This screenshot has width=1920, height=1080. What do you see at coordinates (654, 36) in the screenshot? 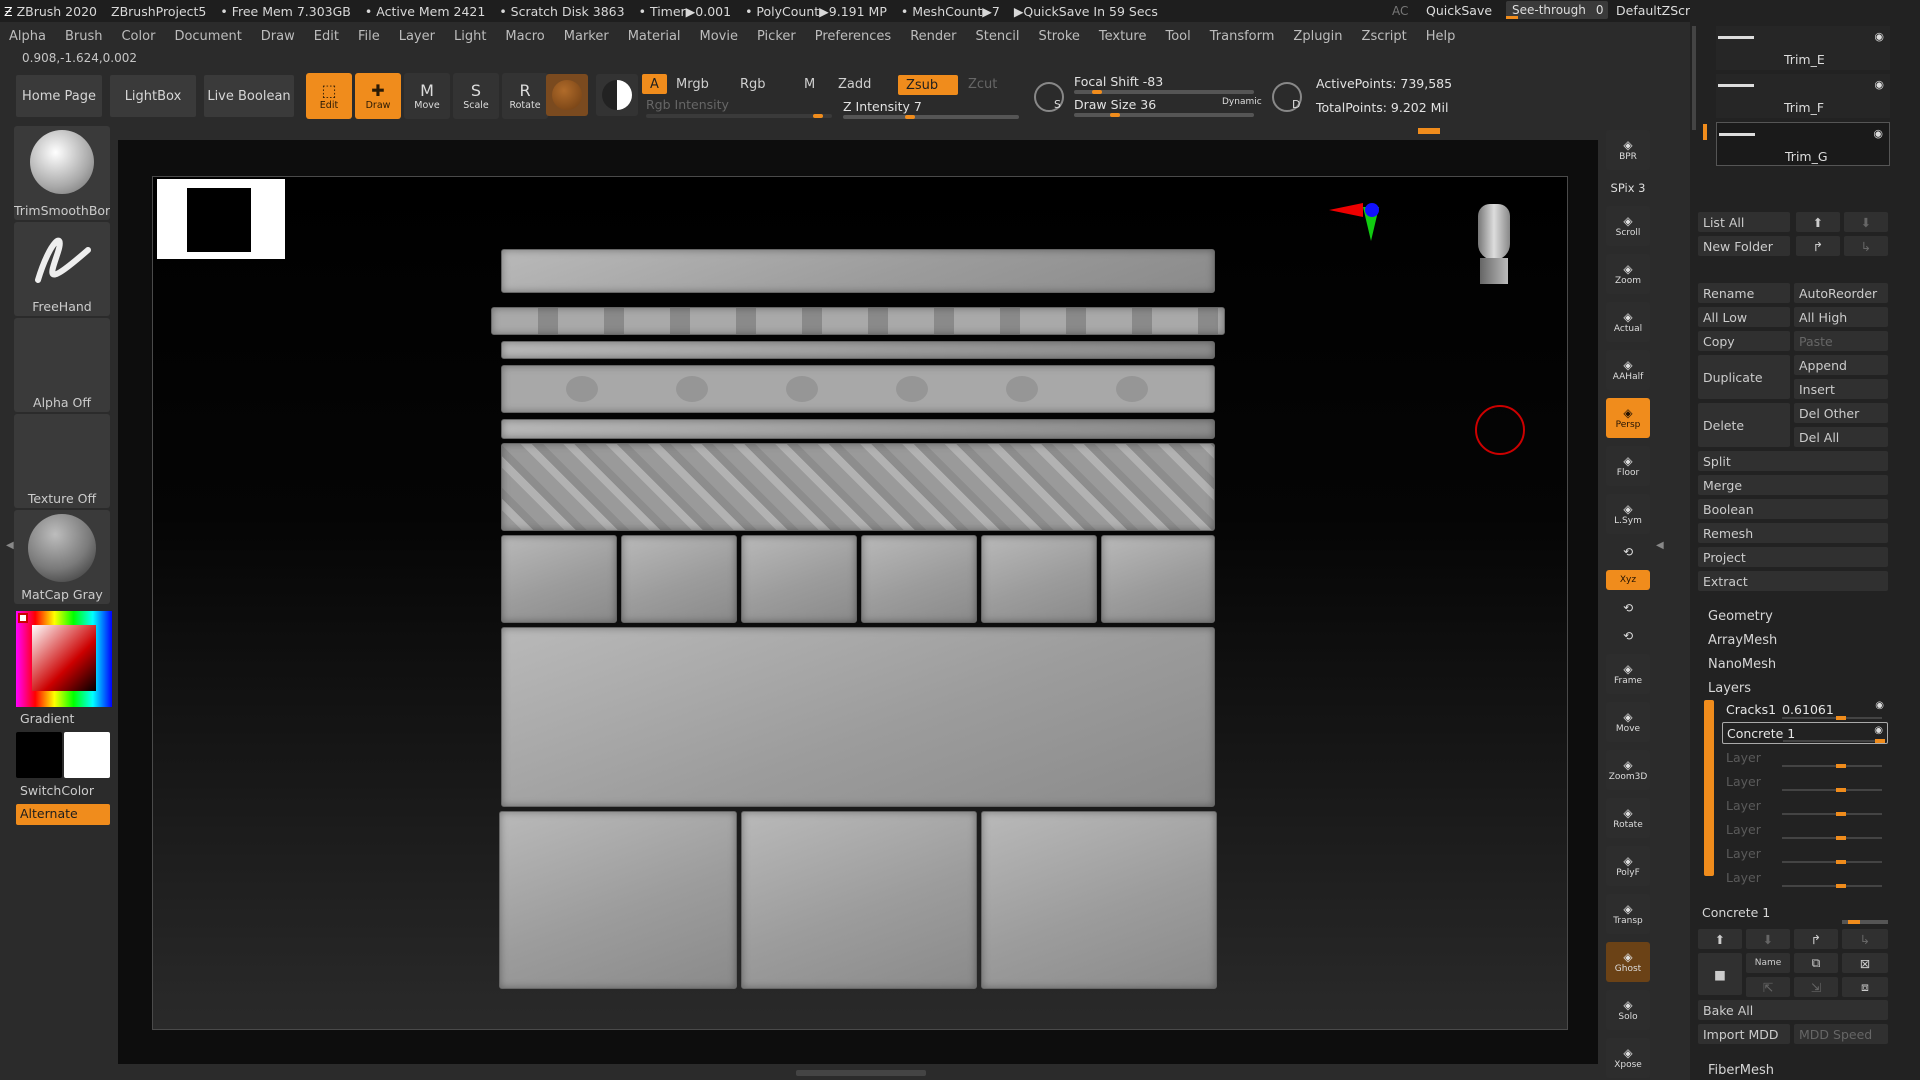
I see `menu-material: Material` at bounding box center [654, 36].